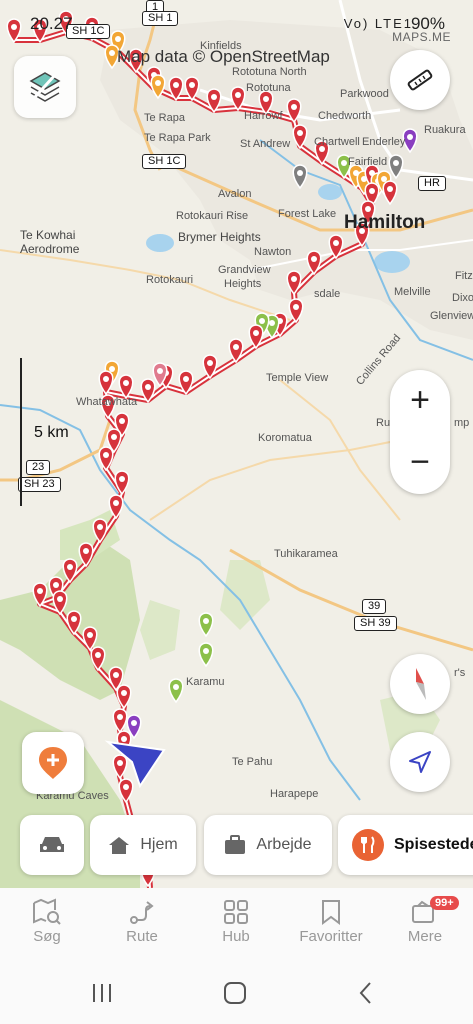  Describe the element at coordinates (331, 912) in the screenshot. I see `bookmark-icon` at that location.